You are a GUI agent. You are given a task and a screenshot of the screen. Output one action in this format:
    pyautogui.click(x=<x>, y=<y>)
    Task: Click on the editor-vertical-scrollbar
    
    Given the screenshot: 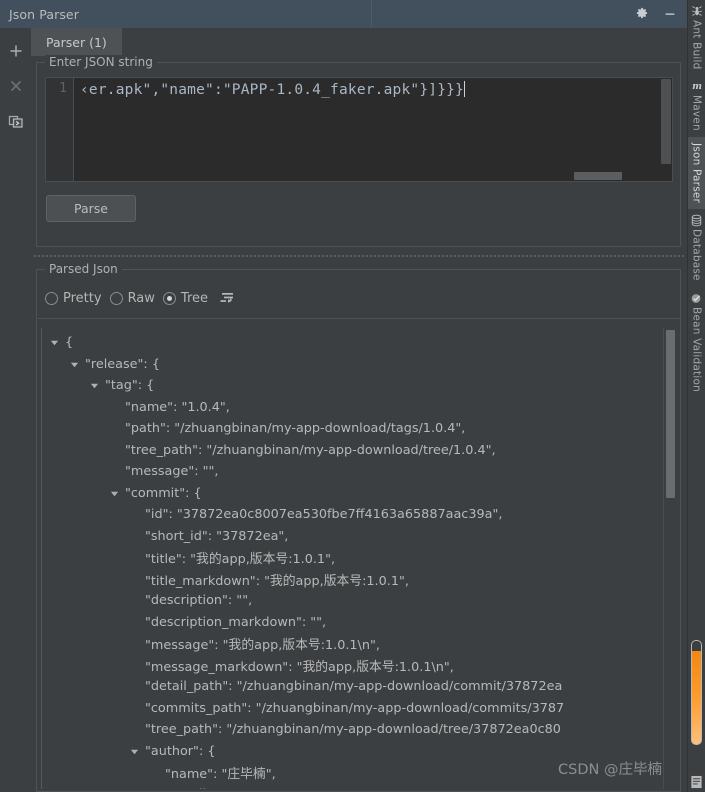 What is the action you would take?
    pyautogui.click(x=666, y=121)
    